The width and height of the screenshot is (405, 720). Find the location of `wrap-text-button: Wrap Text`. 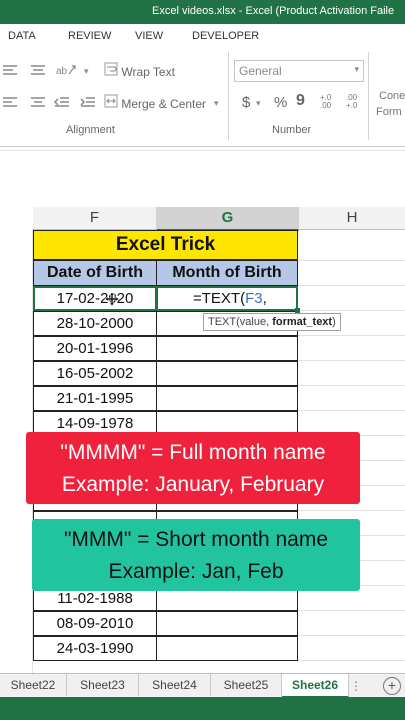

wrap-text-button: Wrap Text is located at coordinates (139, 70).